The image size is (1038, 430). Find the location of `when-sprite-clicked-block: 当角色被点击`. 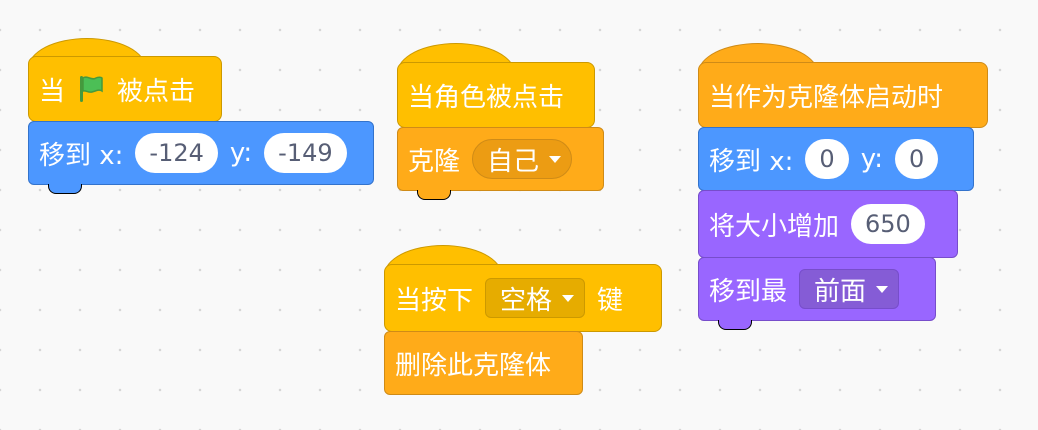

when-sprite-clicked-block: 当角色被点击 is located at coordinates (496, 95).